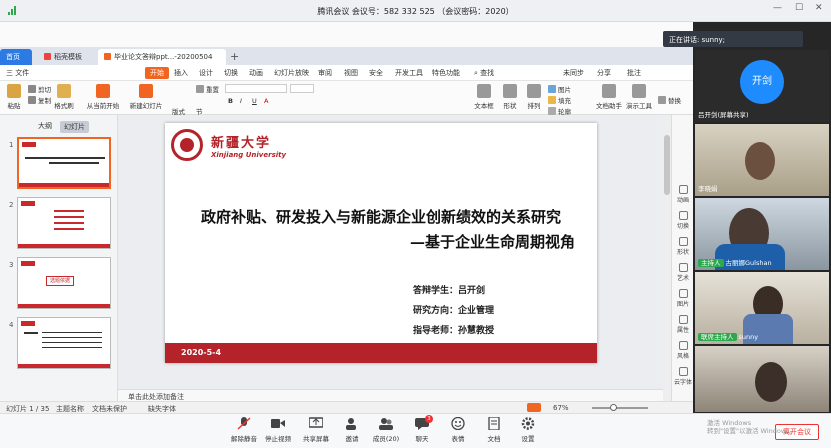 The image size is (831, 448). Describe the element at coordinates (561, 408) in the screenshot. I see `zoom-level: 67%` at that location.